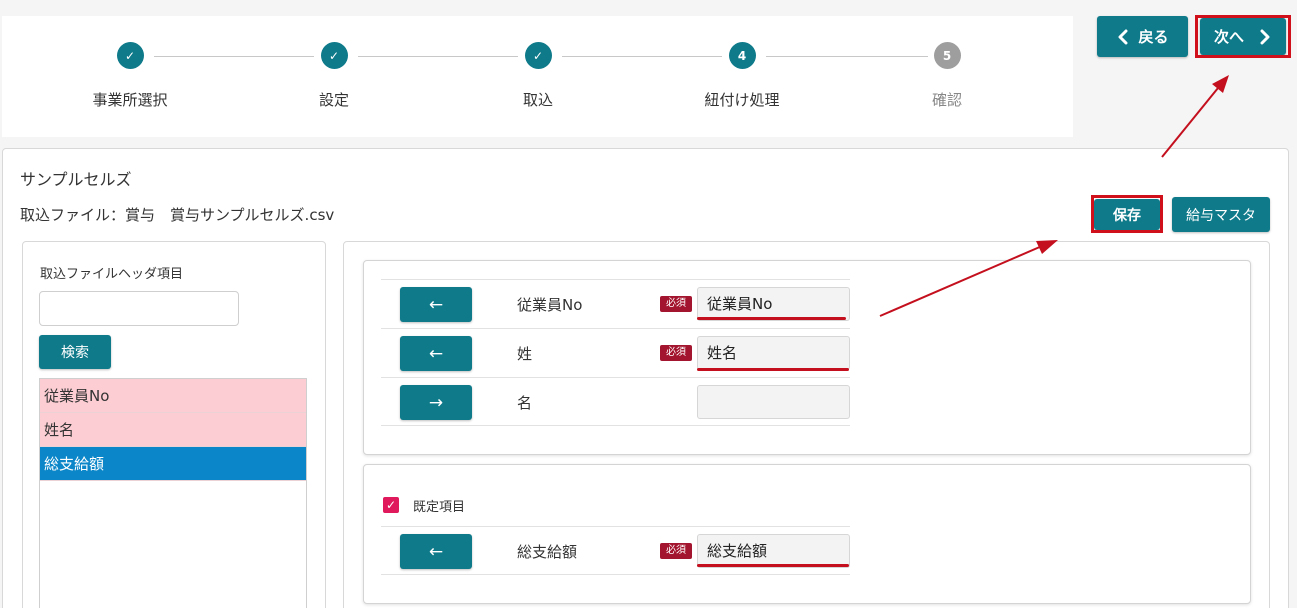 The height and width of the screenshot is (608, 1297). I want to click on search-button-label: 検索, so click(75, 353).